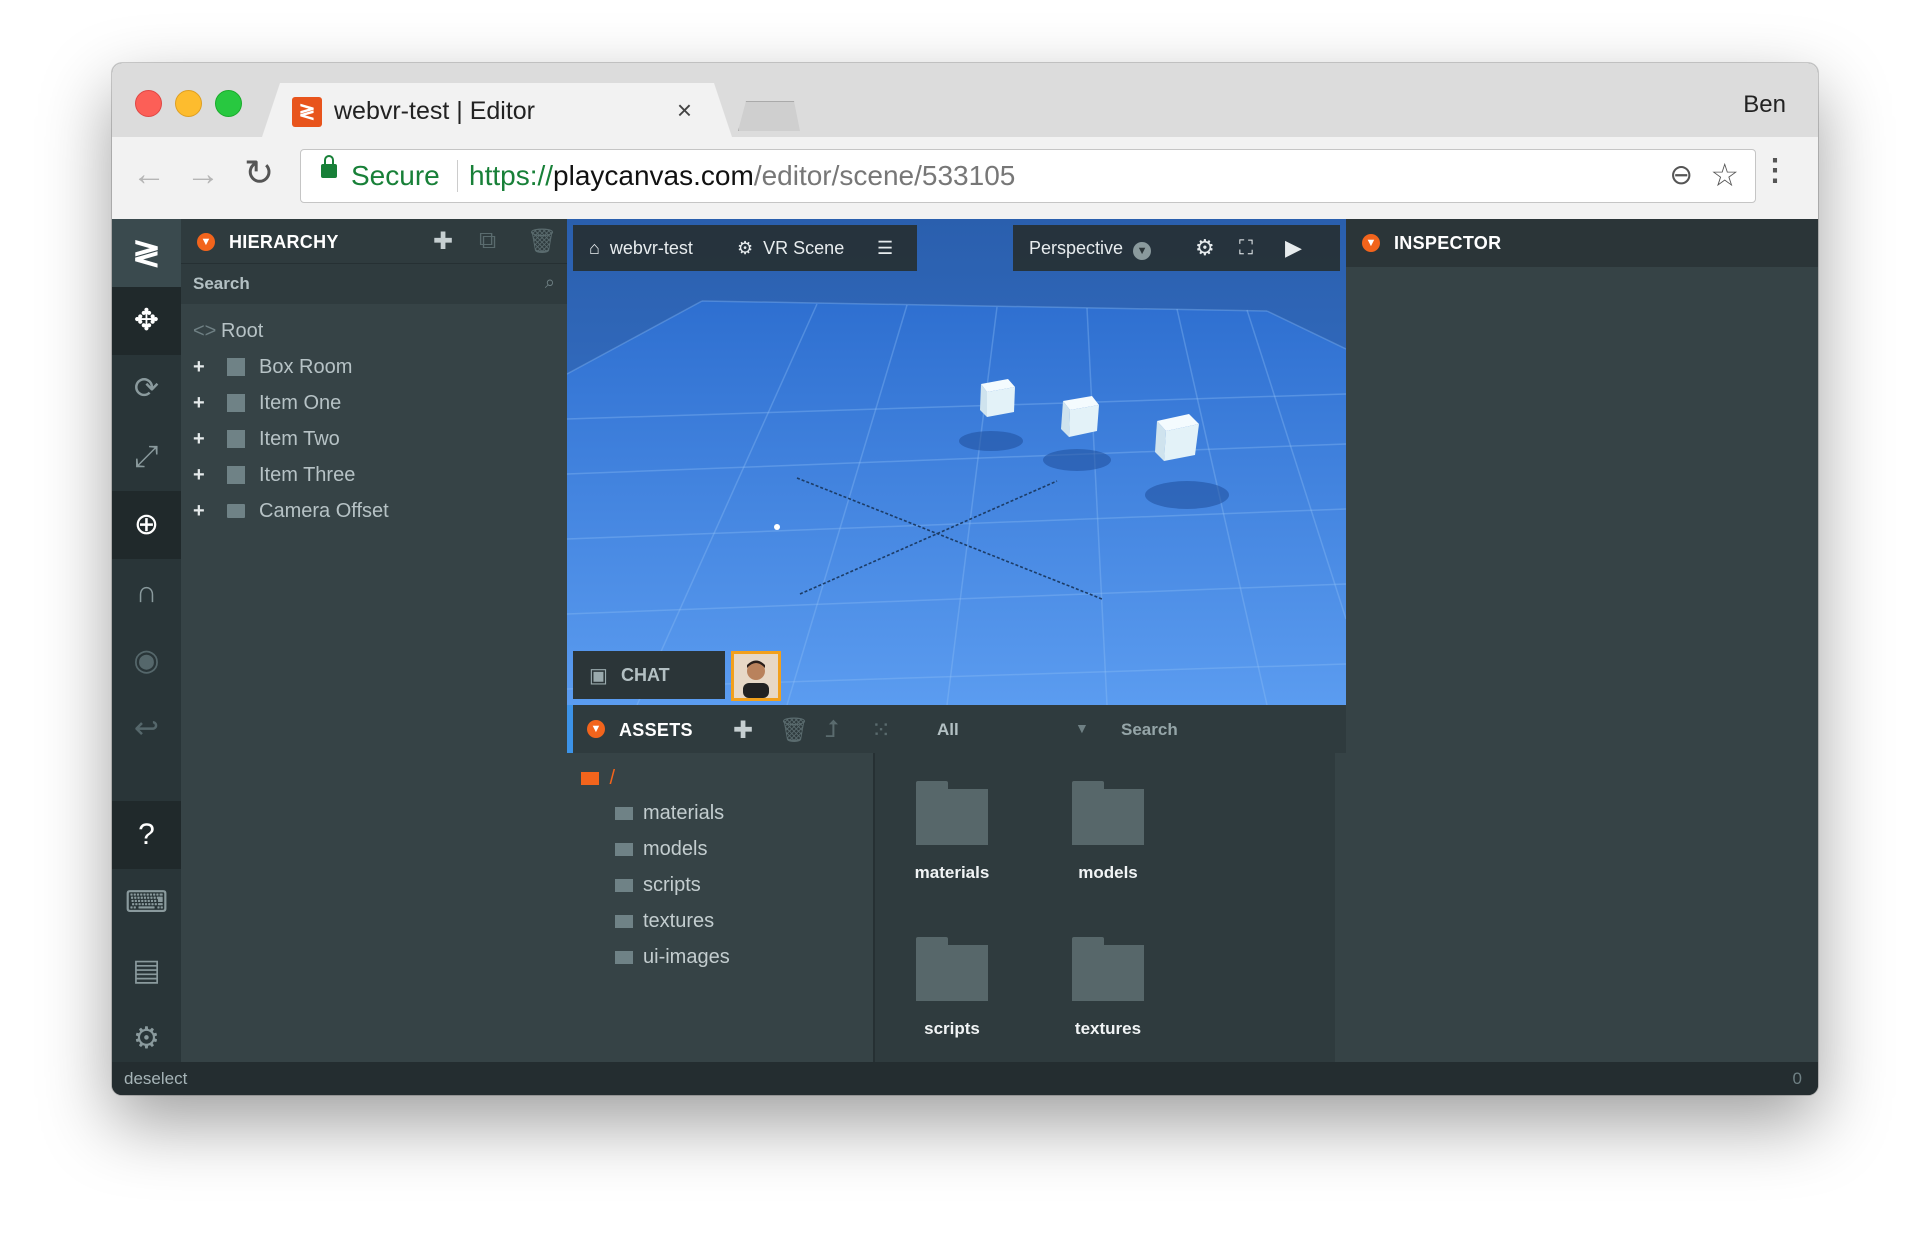 Image resolution: width=1930 pixels, height=1254 pixels. Describe the element at coordinates (497, 110) in the screenshot. I see `browser-tab: ≷ webvr-test | Editor ×` at that location.